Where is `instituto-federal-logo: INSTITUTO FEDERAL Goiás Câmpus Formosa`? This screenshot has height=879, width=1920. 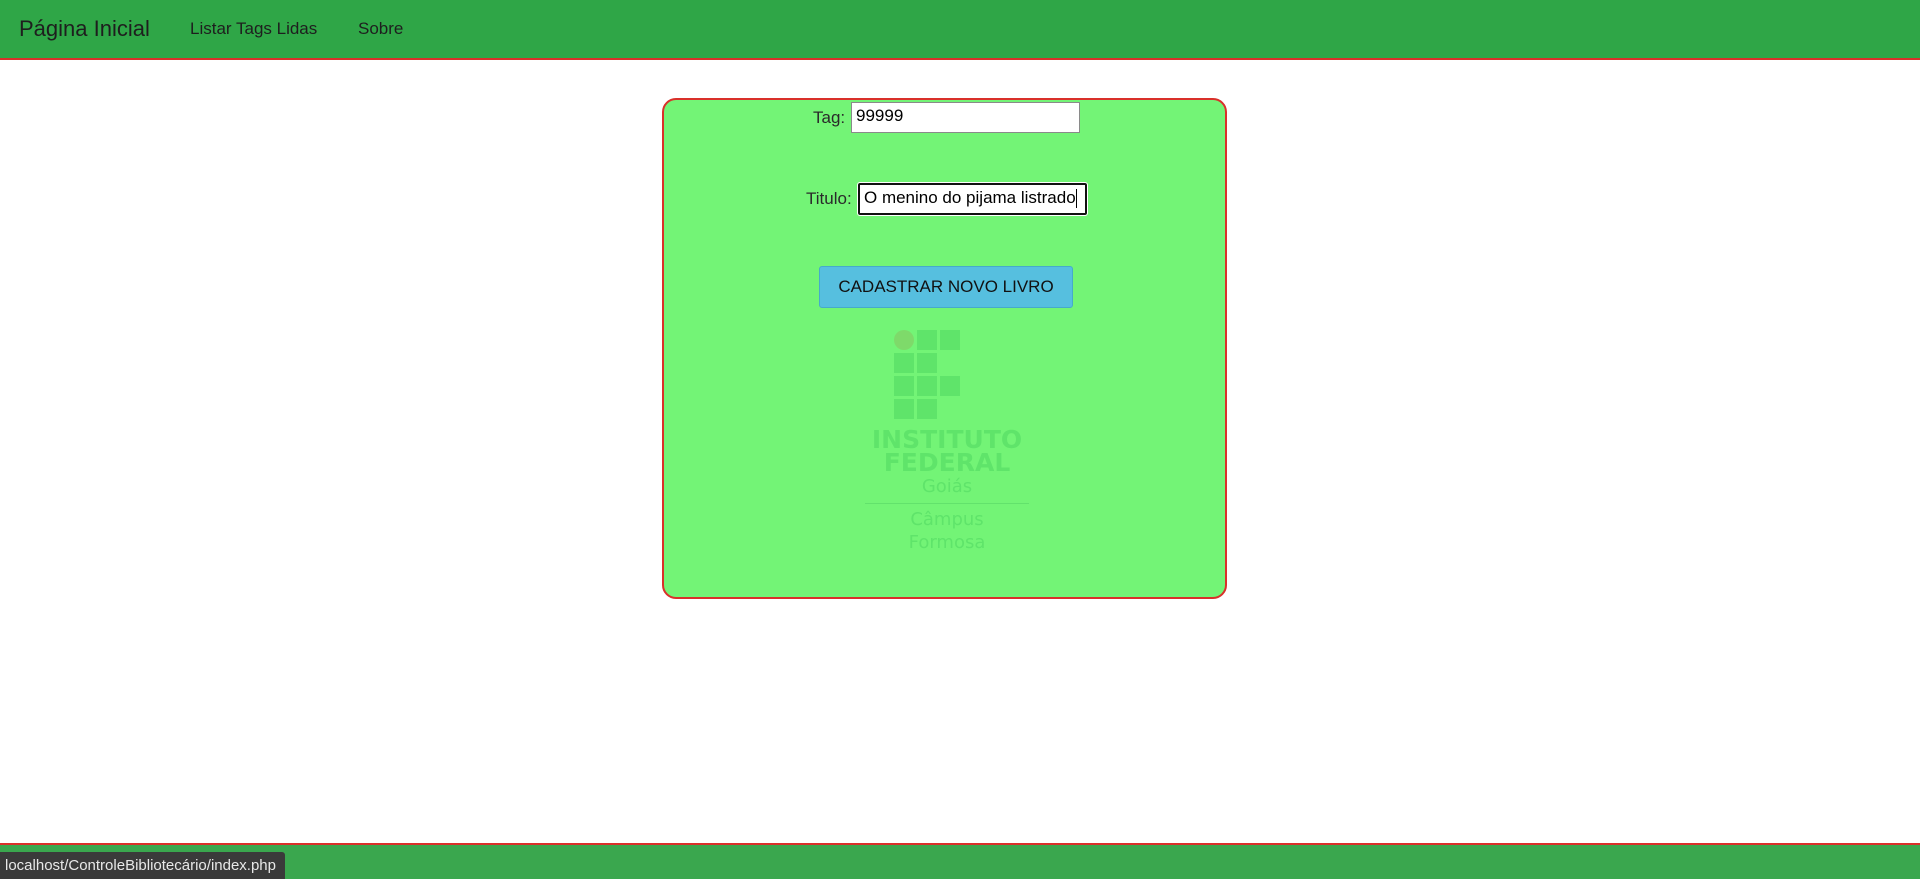
instituto-federal-logo: INSTITUTO FEDERAL Goiás Câmpus Formosa is located at coordinates (947, 448).